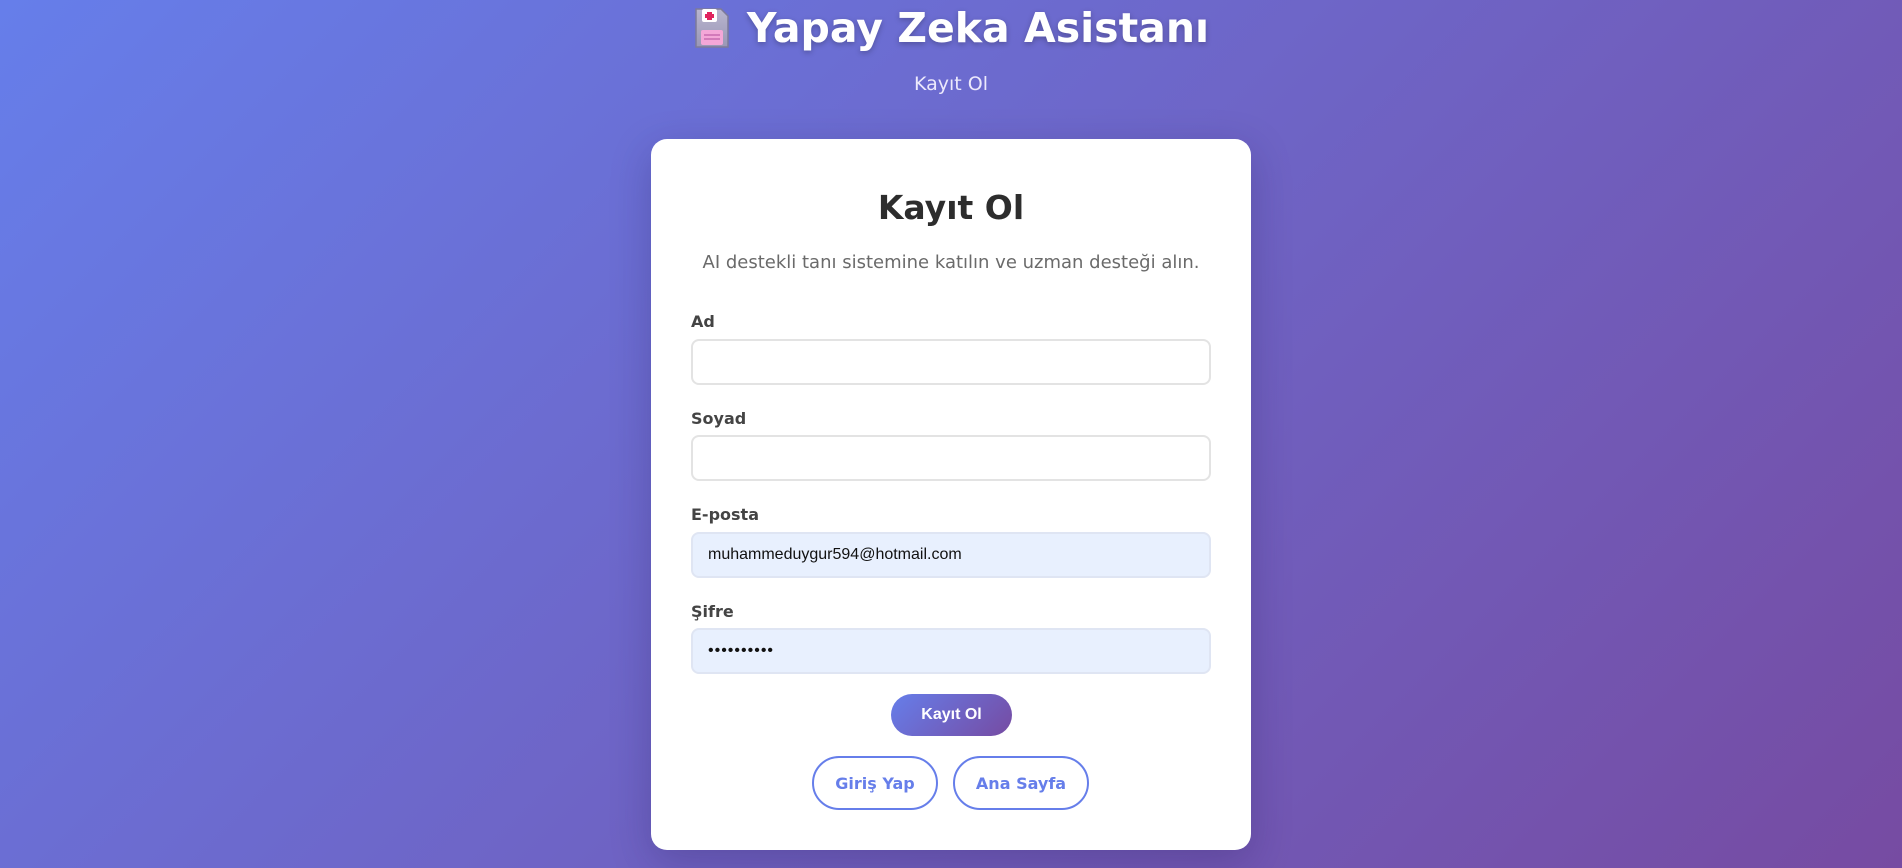  Describe the element at coordinates (950, 84) in the screenshot. I see `app-subtitle: Kayıt Ol` at that location.